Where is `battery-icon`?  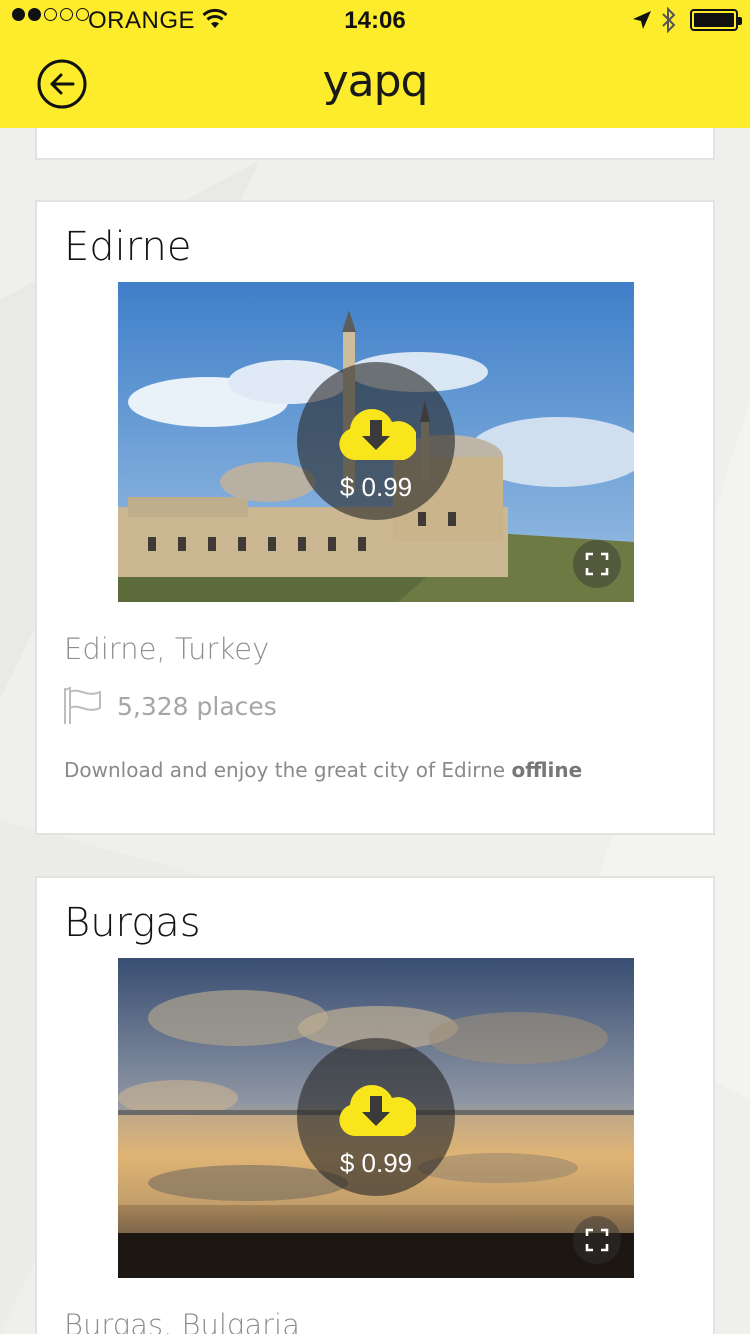
battery-icon is located at coordinates (716, 20).